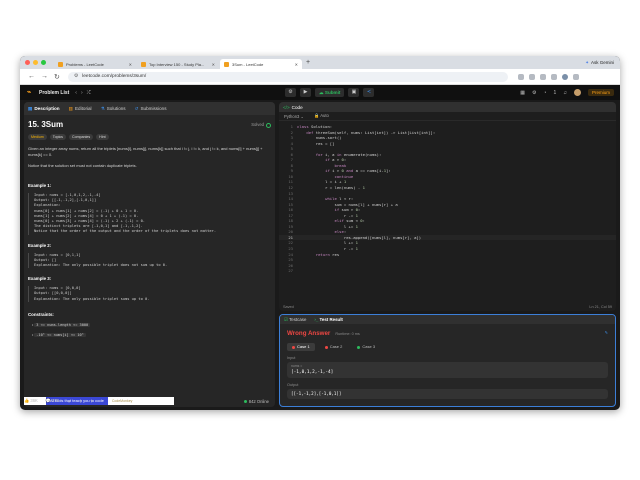 The image size is (640, 480). What do you see at coordinates (48, 400) in the screenshot?
I see `comment-icon: 💬` at bounding box center [48, 400].